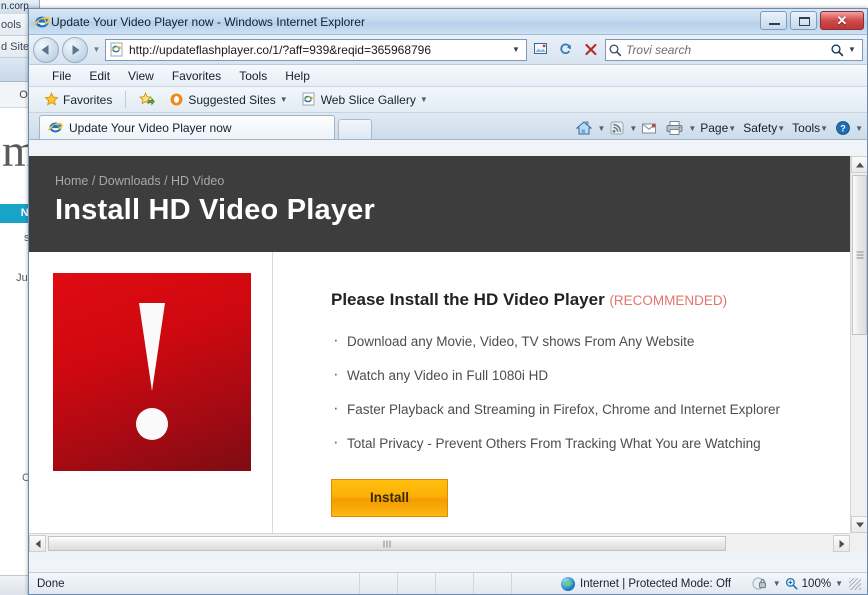 The width and height of the screenshot is (868, 595). What do you see at coordinates (803, 20) in the screenshot?
I see `restore-button` at bounding box center [803, 20].